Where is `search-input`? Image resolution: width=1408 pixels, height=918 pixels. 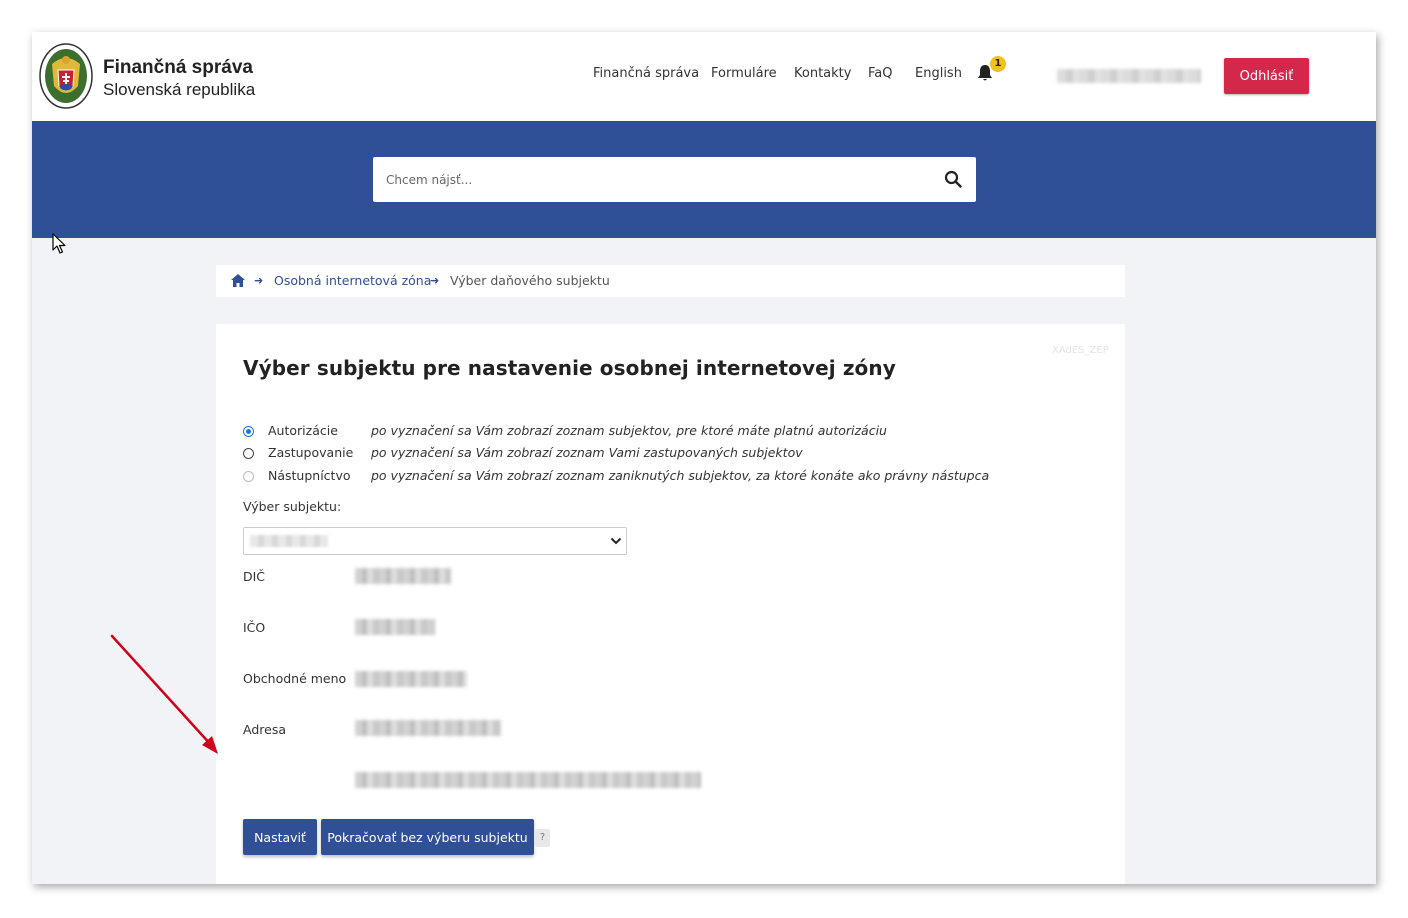 search-input is located at coordinates (653, 179).